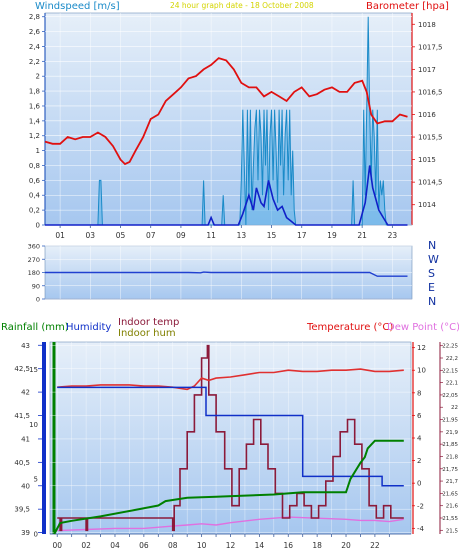 This screenshot has height=559, width=459. Describe the element at coordinates (35, 181) in the screenshot. I see `windspeed-tick-label: 0,6` at that location.